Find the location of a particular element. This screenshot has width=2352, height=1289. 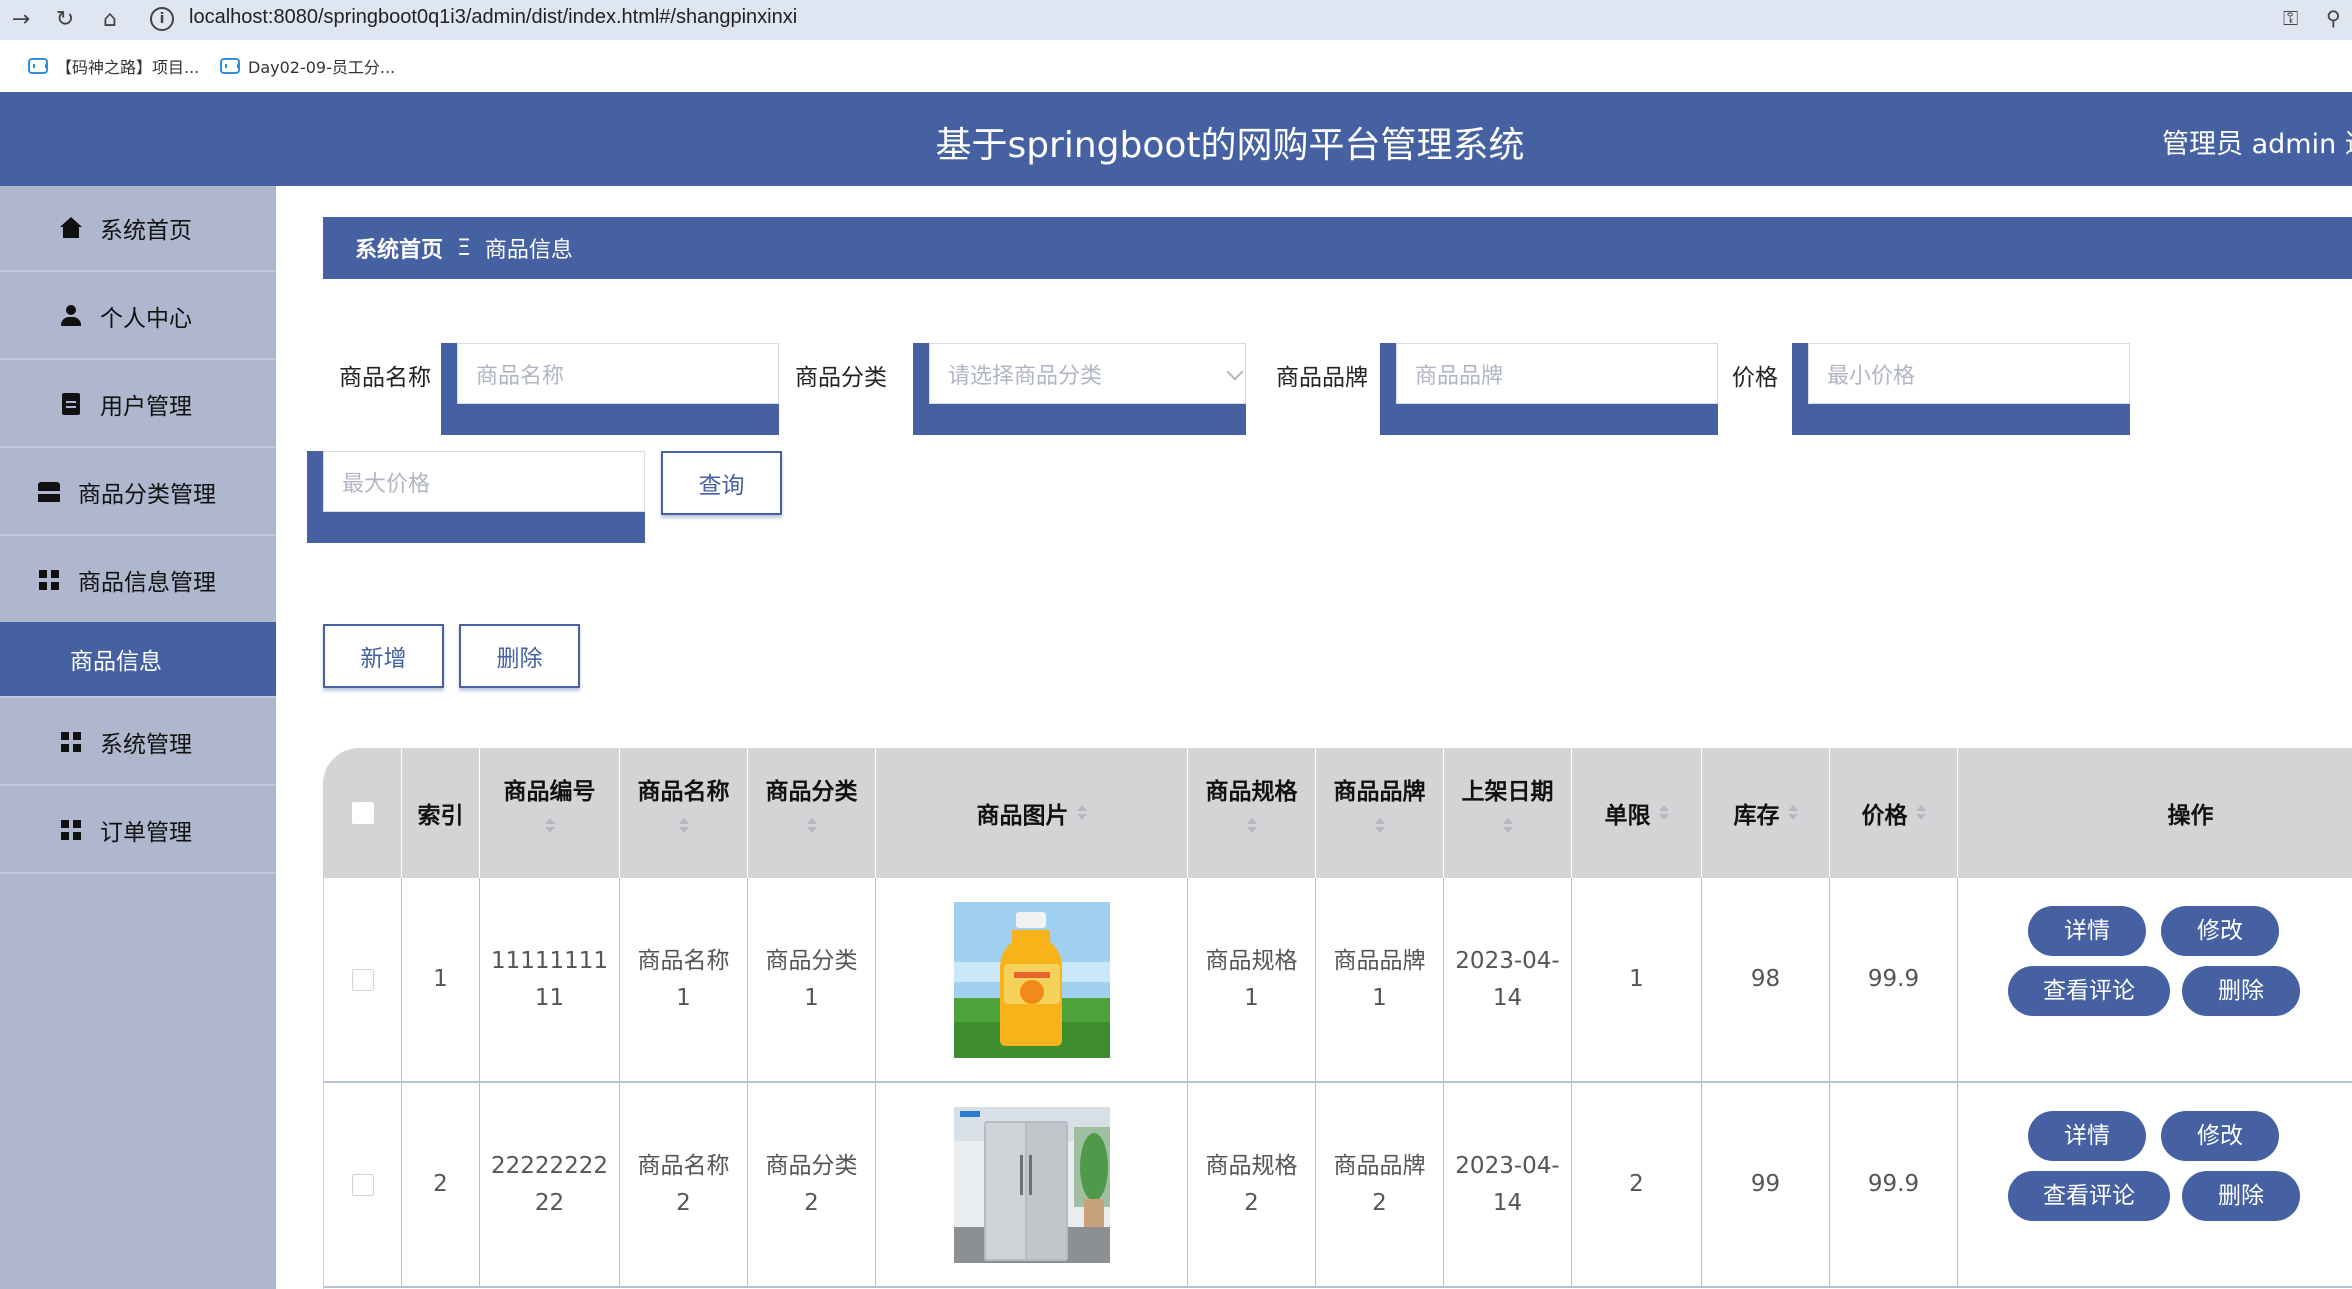

zoom-icon: ⚲ is located at coordinates (2333, 18).